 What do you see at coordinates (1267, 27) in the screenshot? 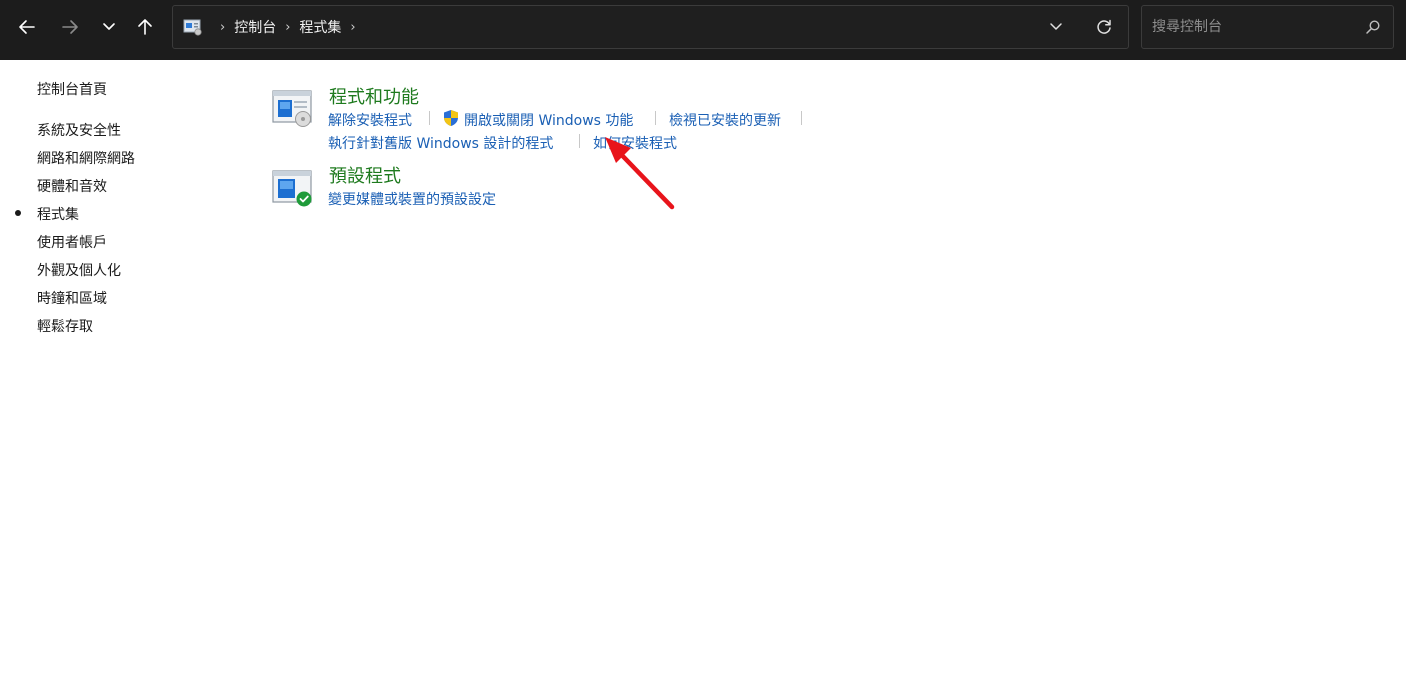
I see `search-input: 搜尋控制台` at bounding box center [1267, 27].